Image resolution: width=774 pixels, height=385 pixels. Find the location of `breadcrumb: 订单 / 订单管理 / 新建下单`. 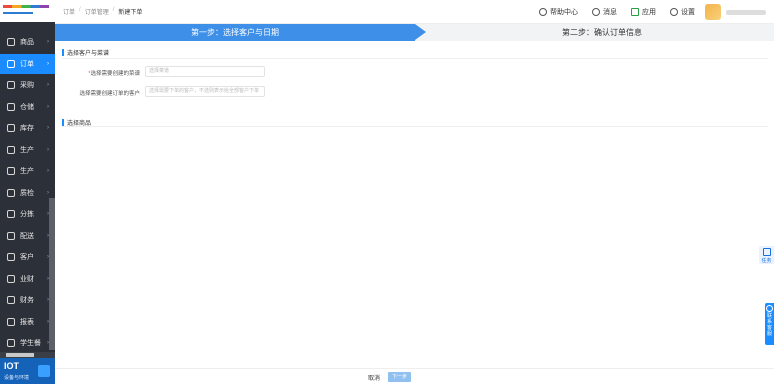

breadcrumb: 订单 / 订单管理 / 新建下单 is located at coordinates (102, 11).